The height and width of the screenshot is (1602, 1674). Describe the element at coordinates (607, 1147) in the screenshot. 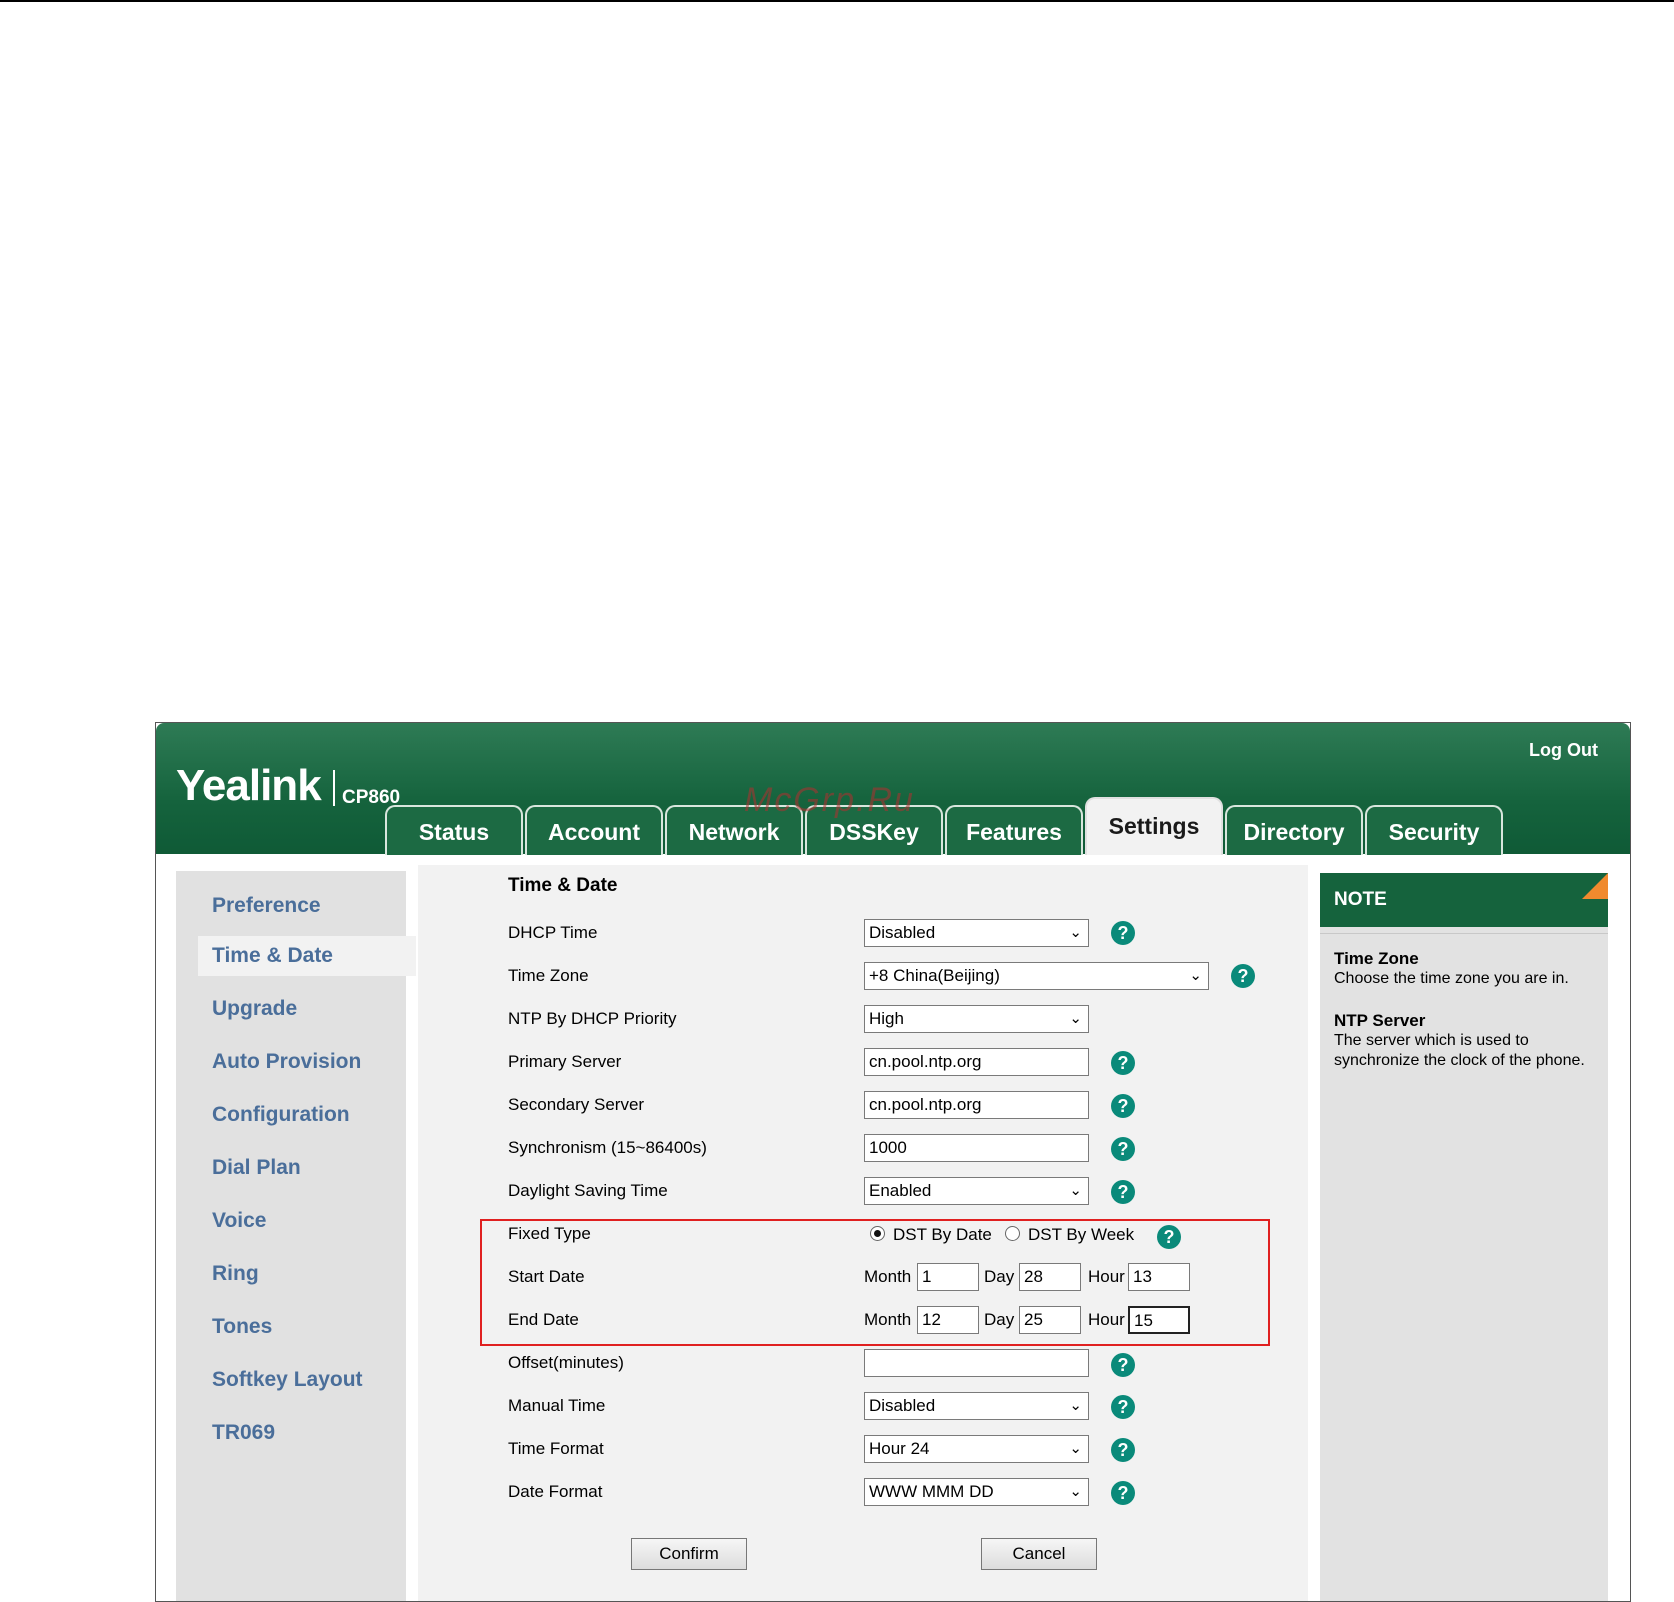

I see `synchronism-label: Synchronism (15~86400s)` at that location.